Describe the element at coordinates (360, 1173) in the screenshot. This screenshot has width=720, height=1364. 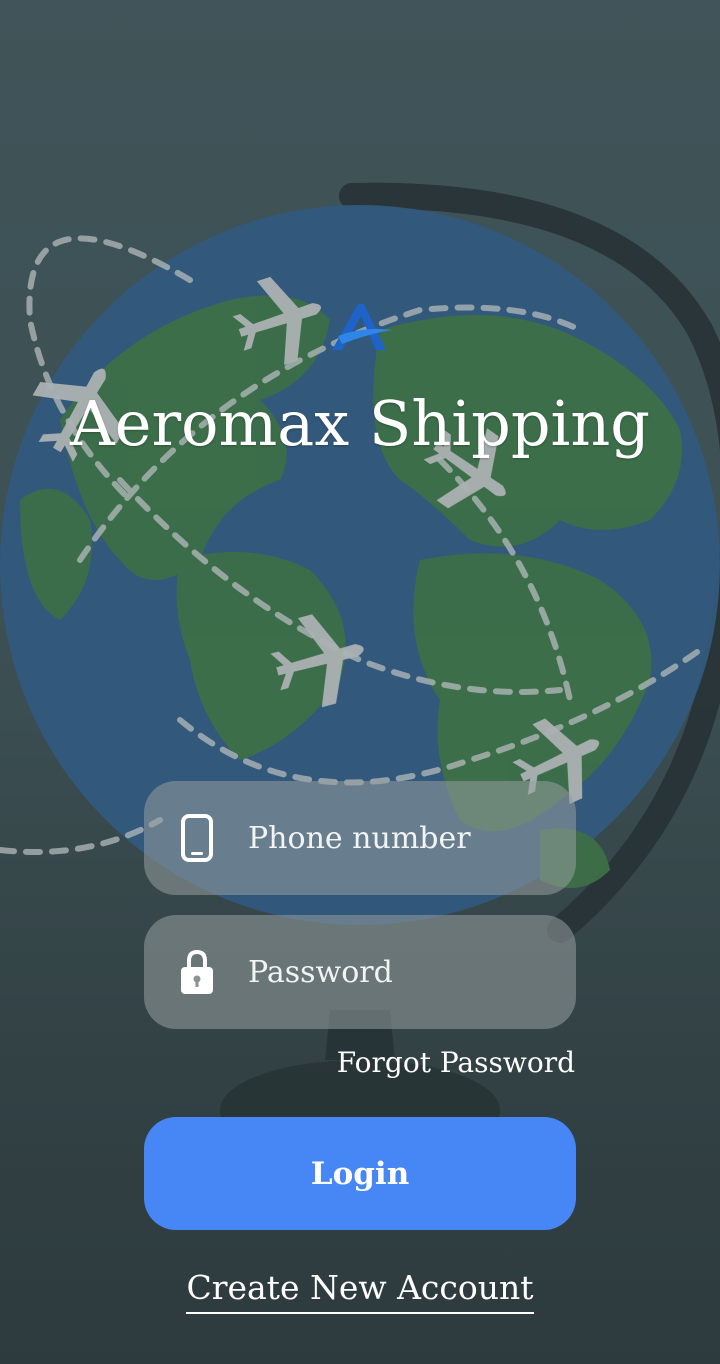
I see `login-button: Login` at that location.